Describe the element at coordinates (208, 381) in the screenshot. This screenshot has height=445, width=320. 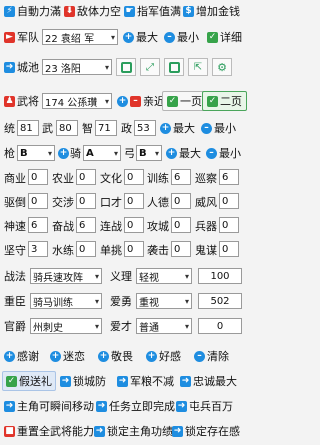
I see `max-loyalty-button: ➜ 忠诚最大` at that location.